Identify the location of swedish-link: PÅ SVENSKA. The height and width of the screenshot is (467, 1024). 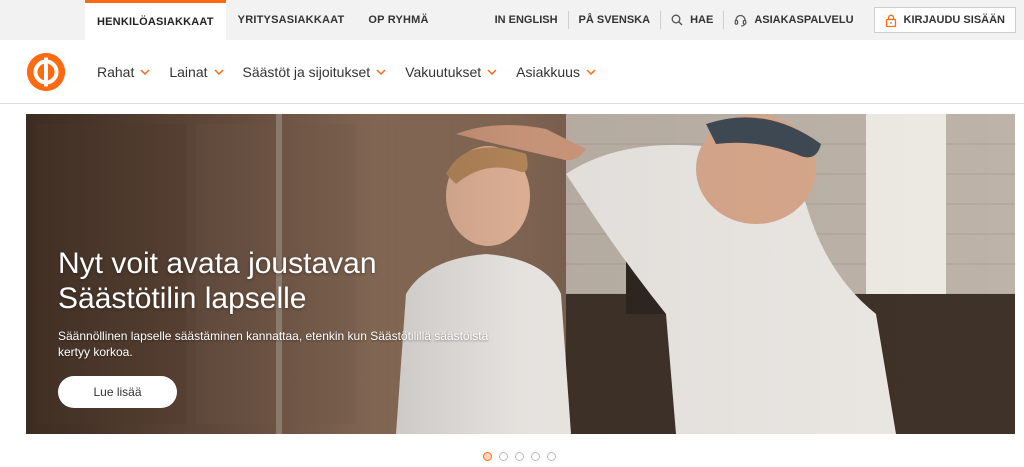
(615, 20).